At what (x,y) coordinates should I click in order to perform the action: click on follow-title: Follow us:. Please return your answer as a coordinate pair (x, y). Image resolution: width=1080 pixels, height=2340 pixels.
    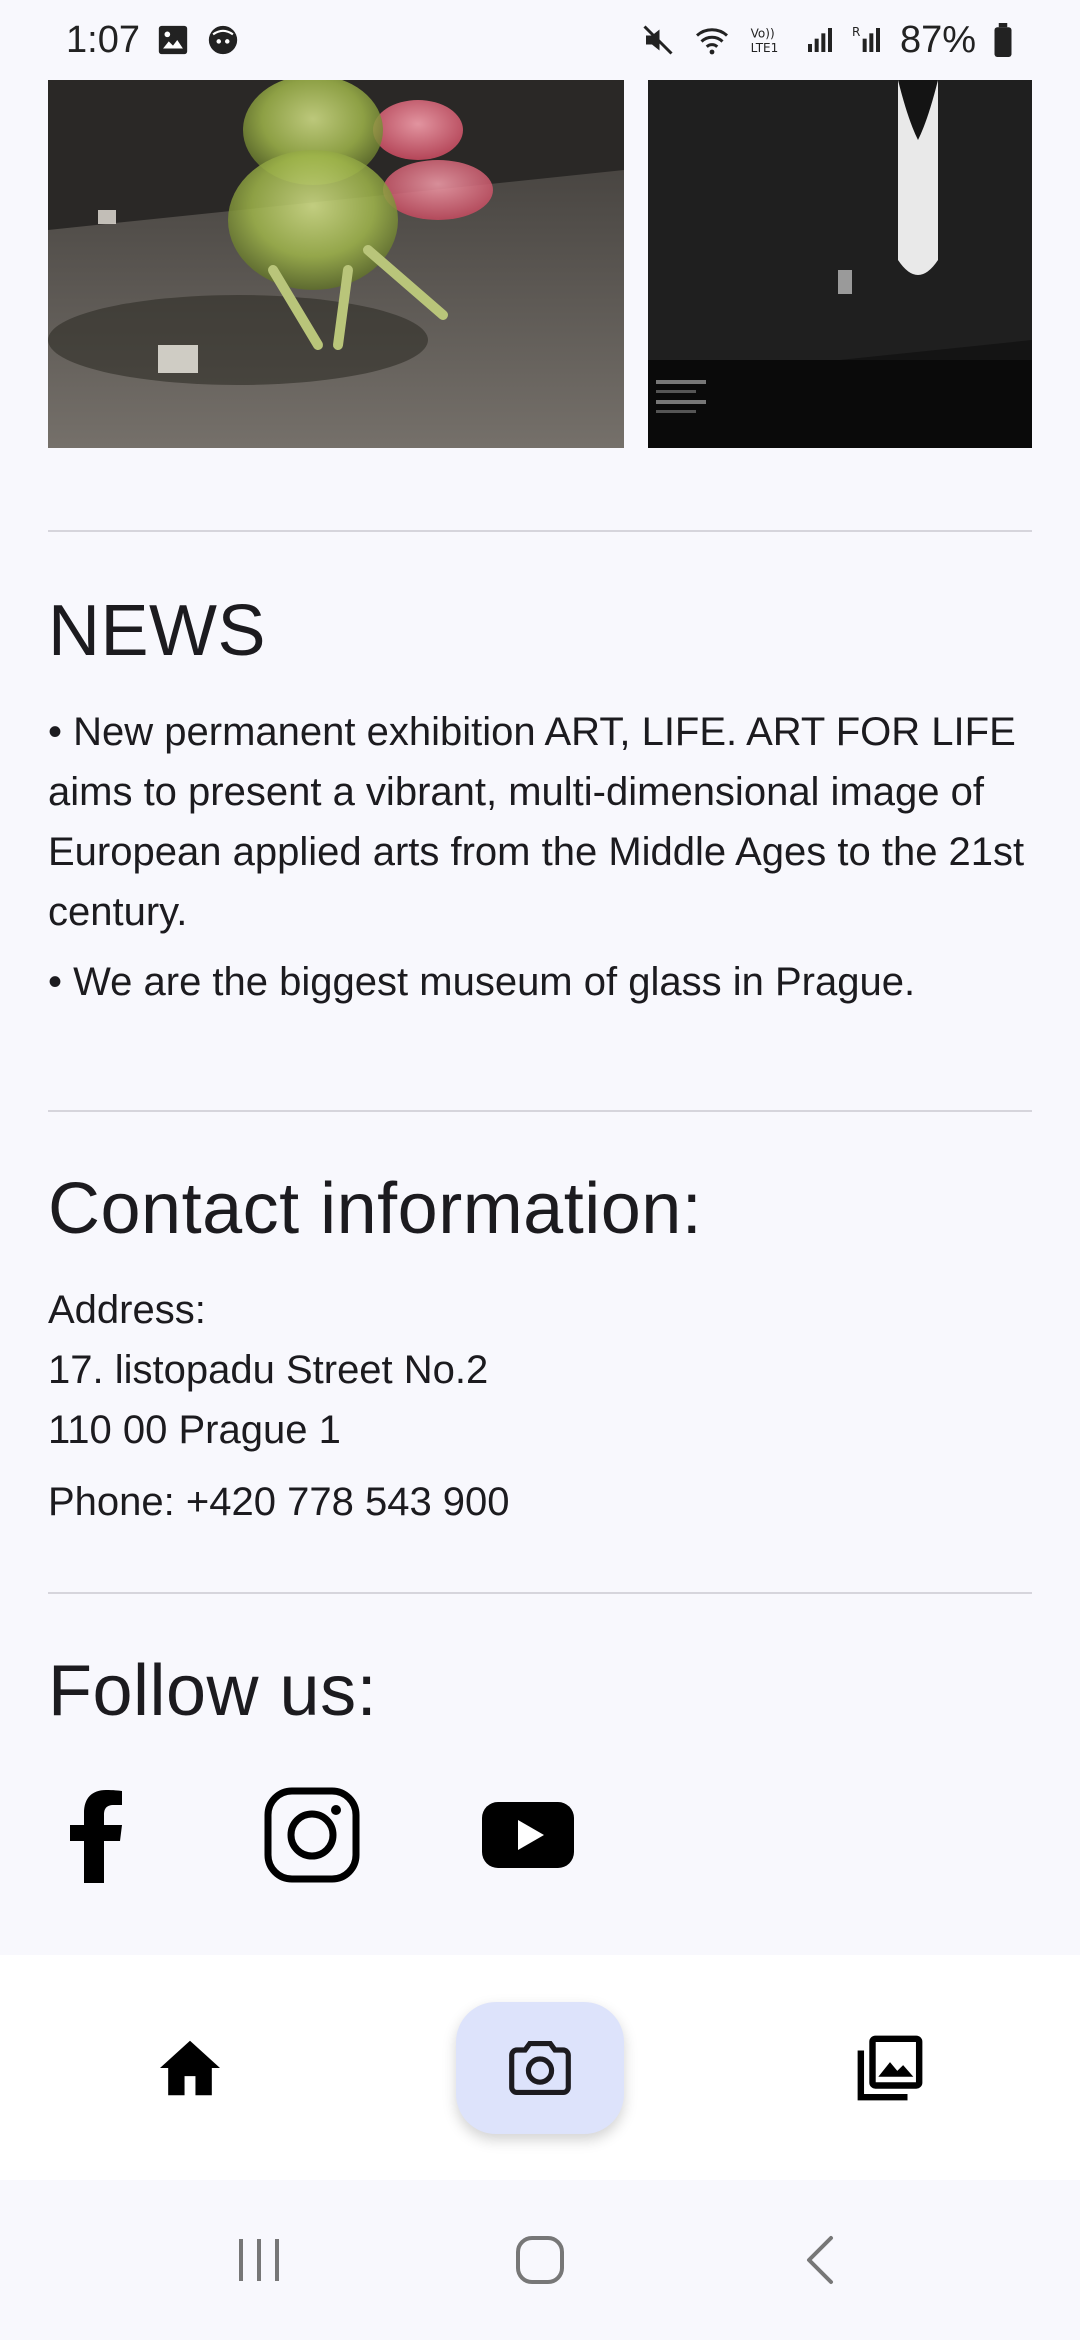
    Looking at the image, I should click on (213, 1691).